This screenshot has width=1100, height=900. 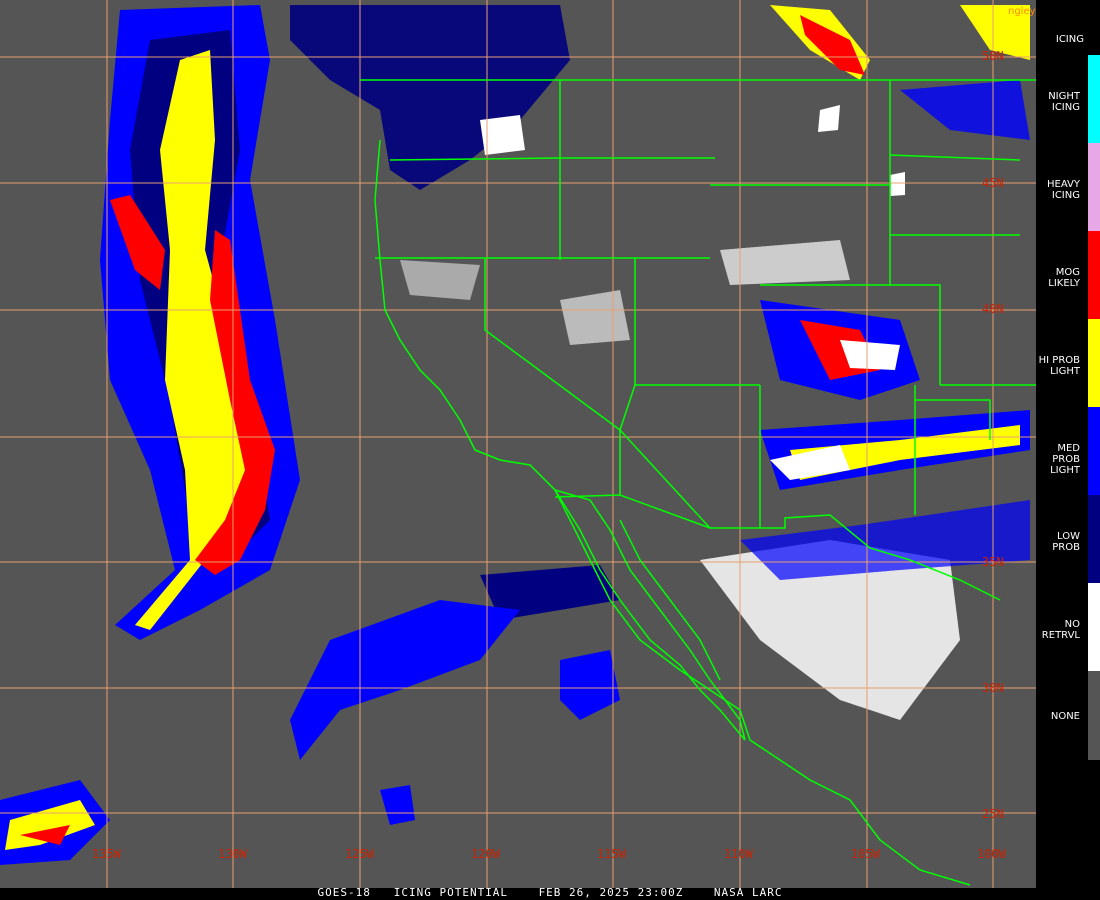 What do you see at coordinates (1066, 542) in the screenshot?
I see `legend-label: LOW PROB` at bounding box center [1066, 542].